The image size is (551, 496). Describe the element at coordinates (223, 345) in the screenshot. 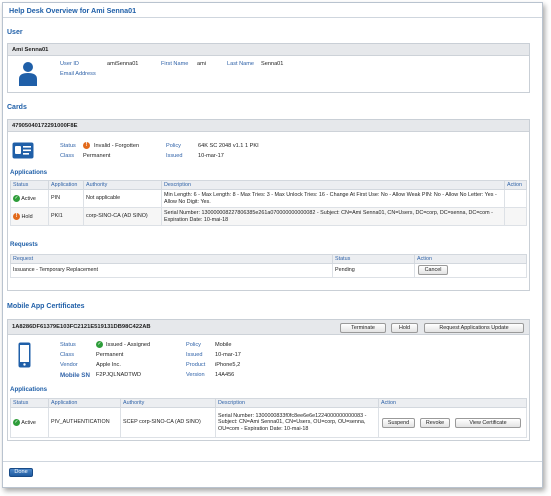

I see `mobile-policy-value: Mobile` at that location.